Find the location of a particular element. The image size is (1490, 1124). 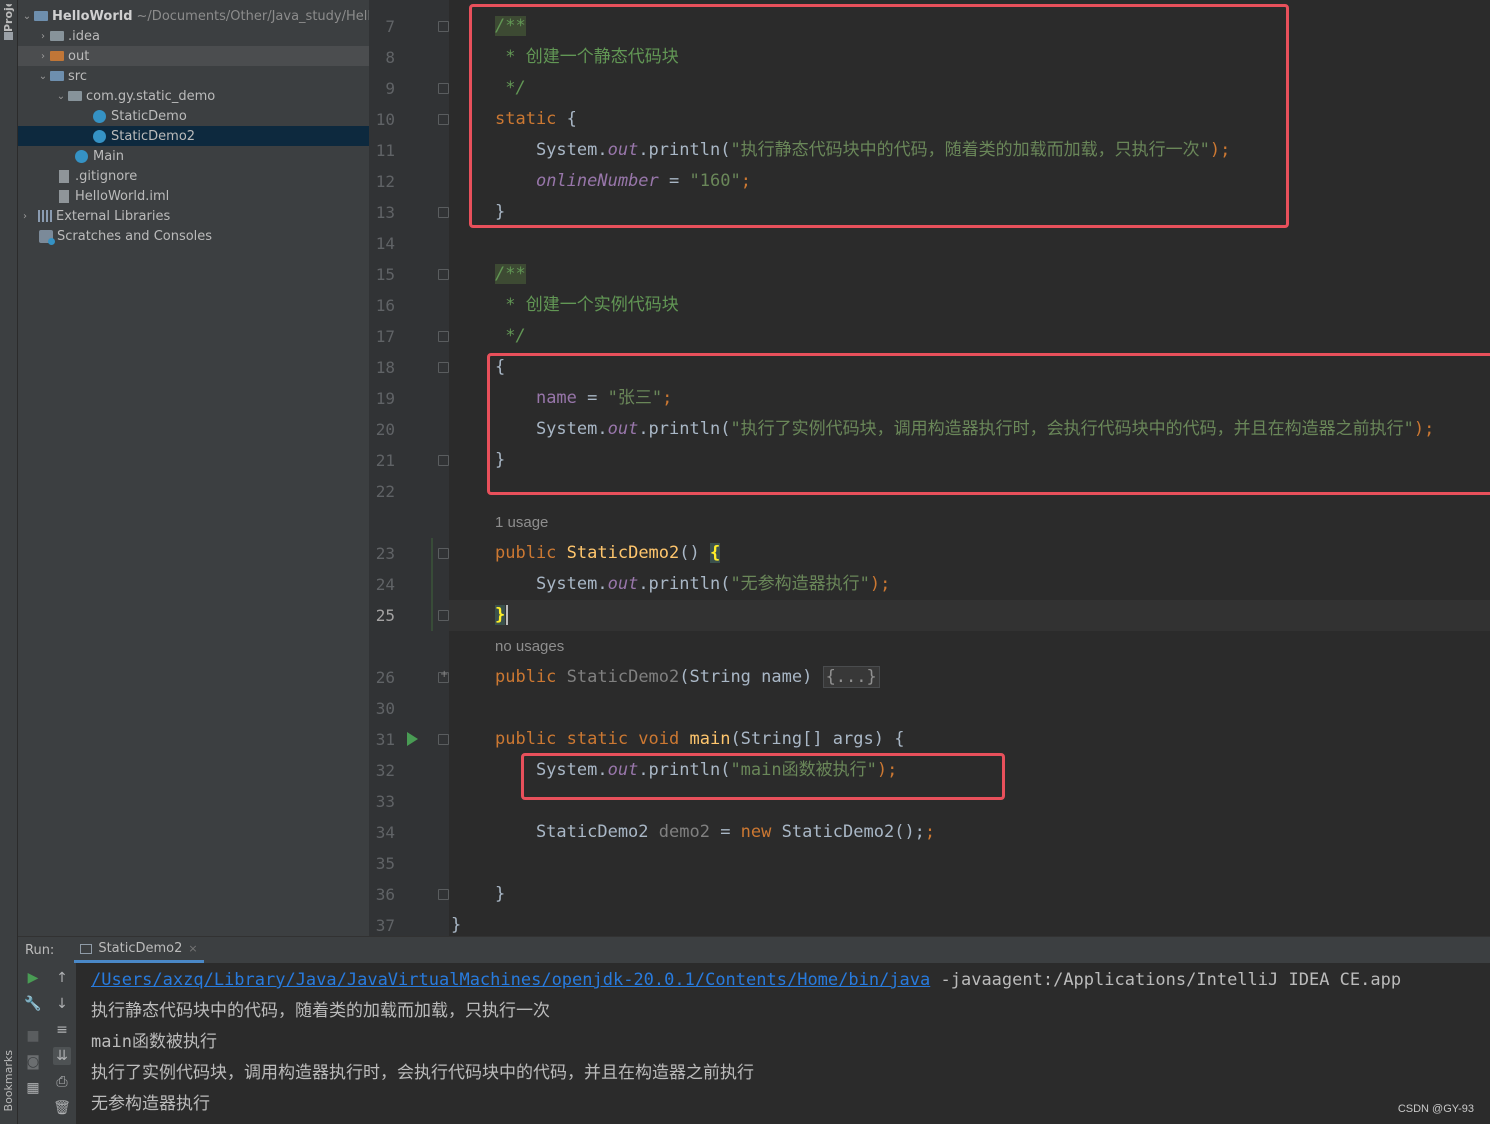

trash-icon: 🗑 is located at coordinates (62, 1108).